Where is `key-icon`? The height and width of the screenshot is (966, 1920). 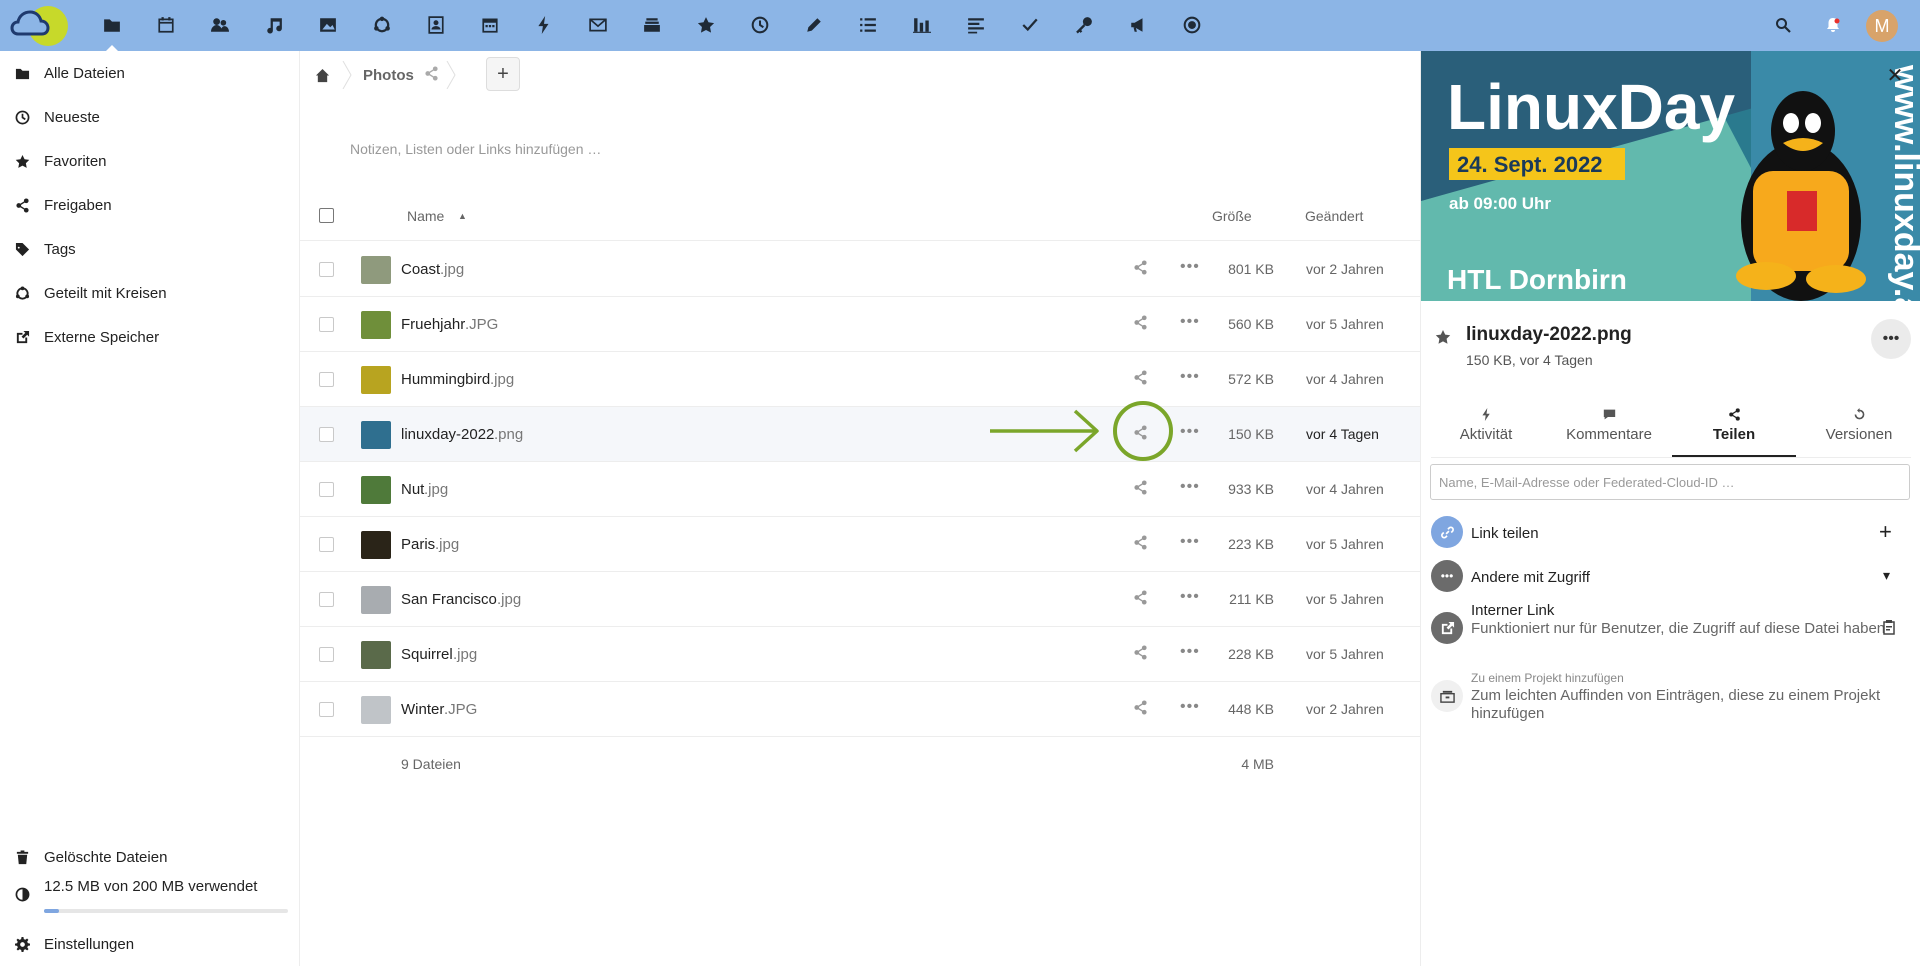 key-icon is located at coordinates (1084, 25).